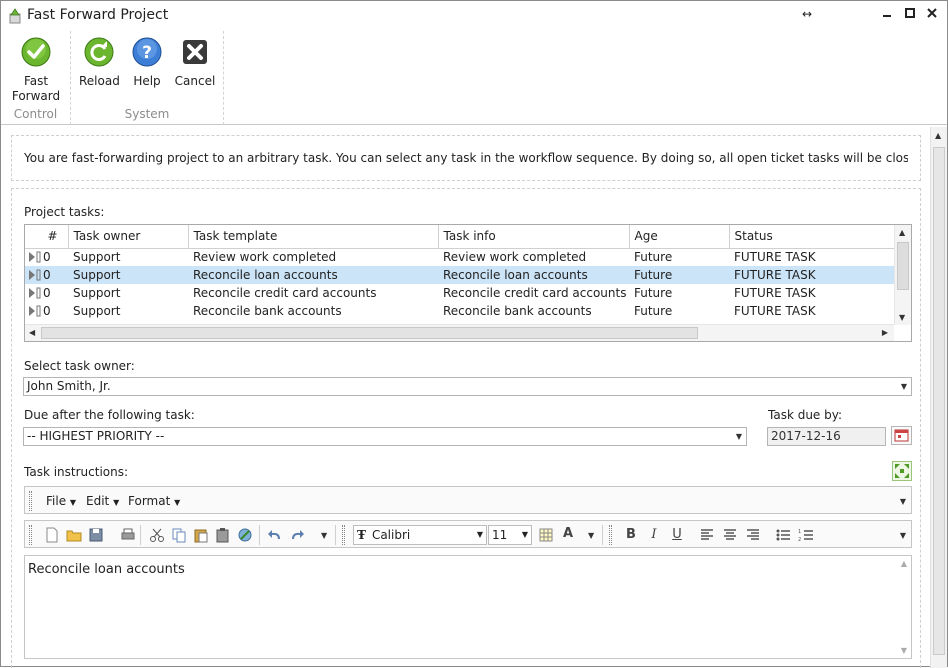 This screenshot has width=948, height=668. I want to click on bullet-list-icon, so click(783, 535).